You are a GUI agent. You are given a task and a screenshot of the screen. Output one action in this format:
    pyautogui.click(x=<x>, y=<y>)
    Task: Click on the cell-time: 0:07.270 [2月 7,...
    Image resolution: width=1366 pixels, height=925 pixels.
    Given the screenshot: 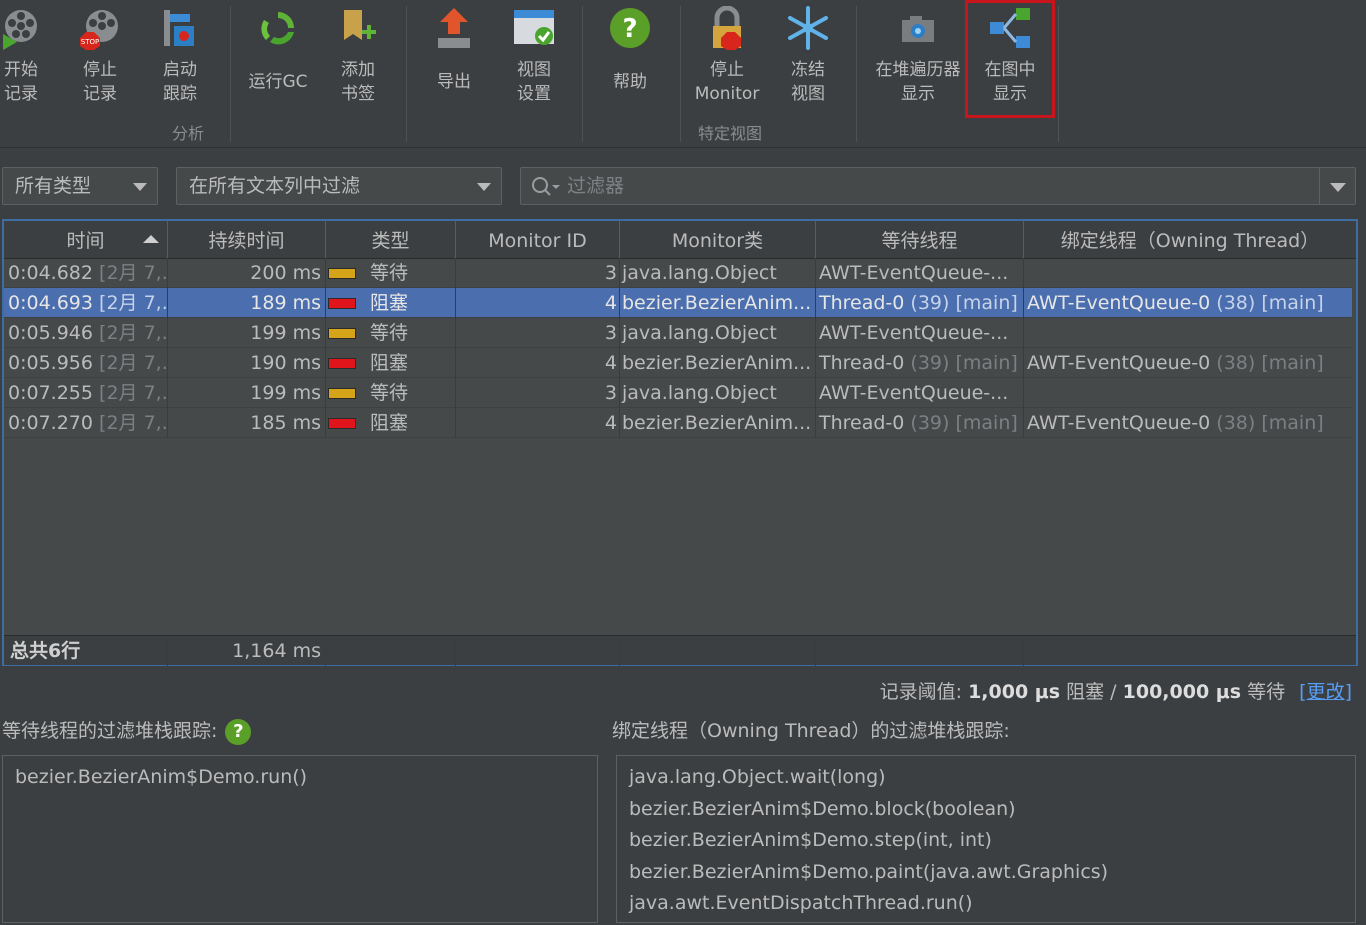 What is the action you would take?
    pyautogui.click(x=86, y=423)
    